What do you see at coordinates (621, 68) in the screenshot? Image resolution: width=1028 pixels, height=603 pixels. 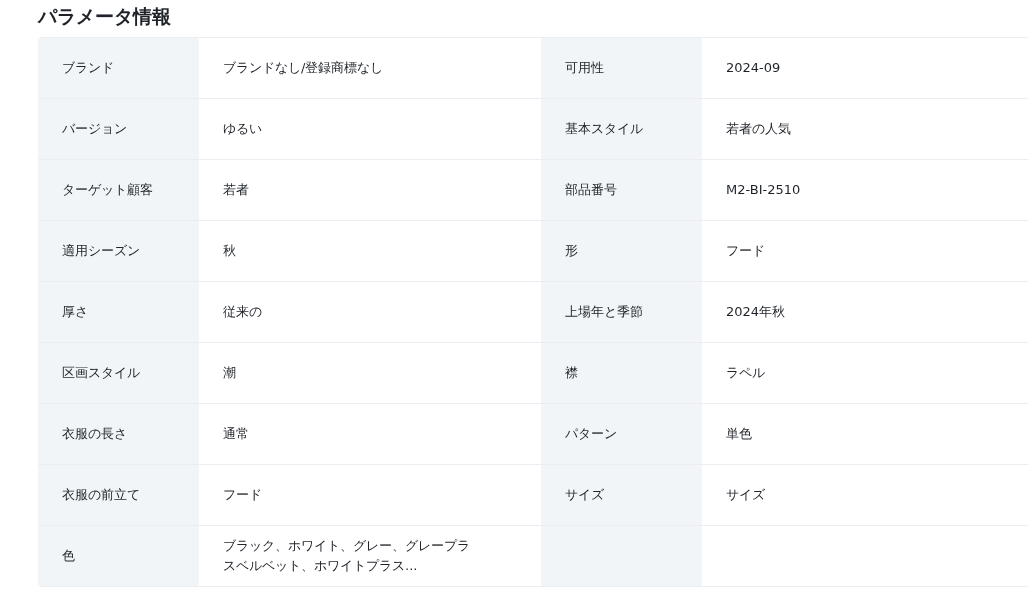 I see `label-cell: 可用性` at bounding box center [621, 68].